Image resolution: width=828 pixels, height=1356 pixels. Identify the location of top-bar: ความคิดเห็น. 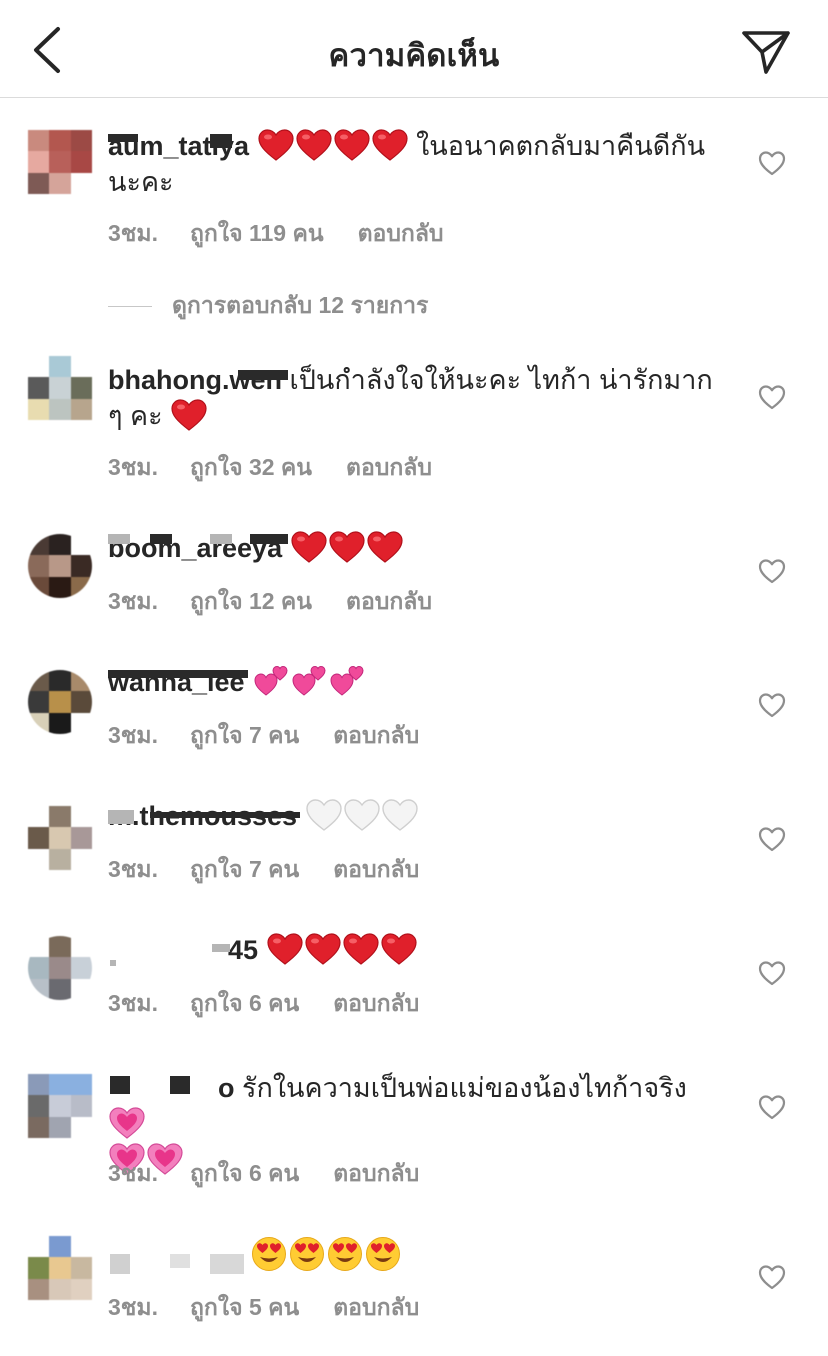
(414, 49).